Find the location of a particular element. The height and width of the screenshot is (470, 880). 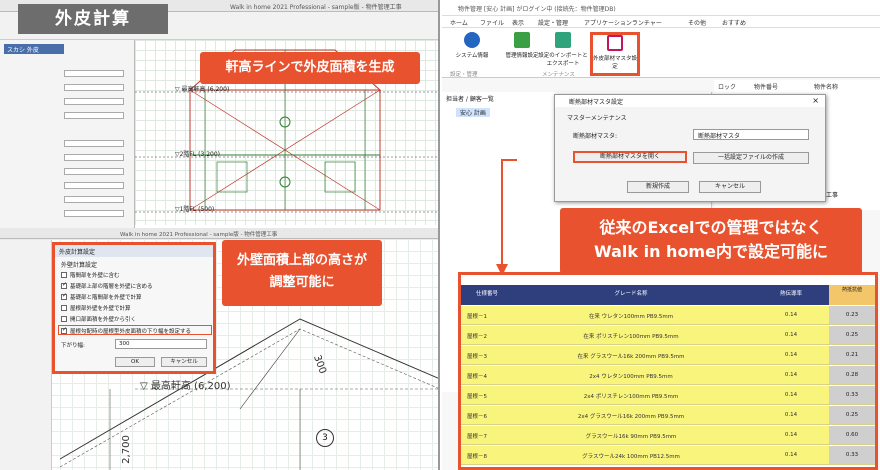

callout-eave: 軒高ラインで外皮面積を生成 is located at coordinates (310, 68).